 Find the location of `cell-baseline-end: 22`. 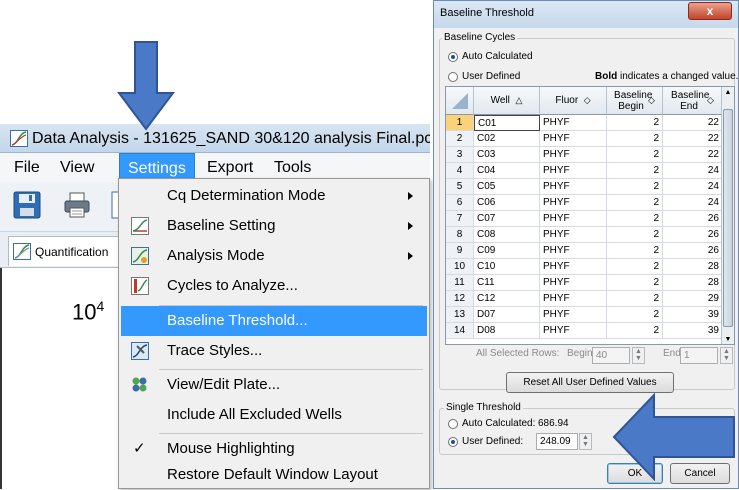

cell-baseline-end: 22 is located at coordinates (693, 123).